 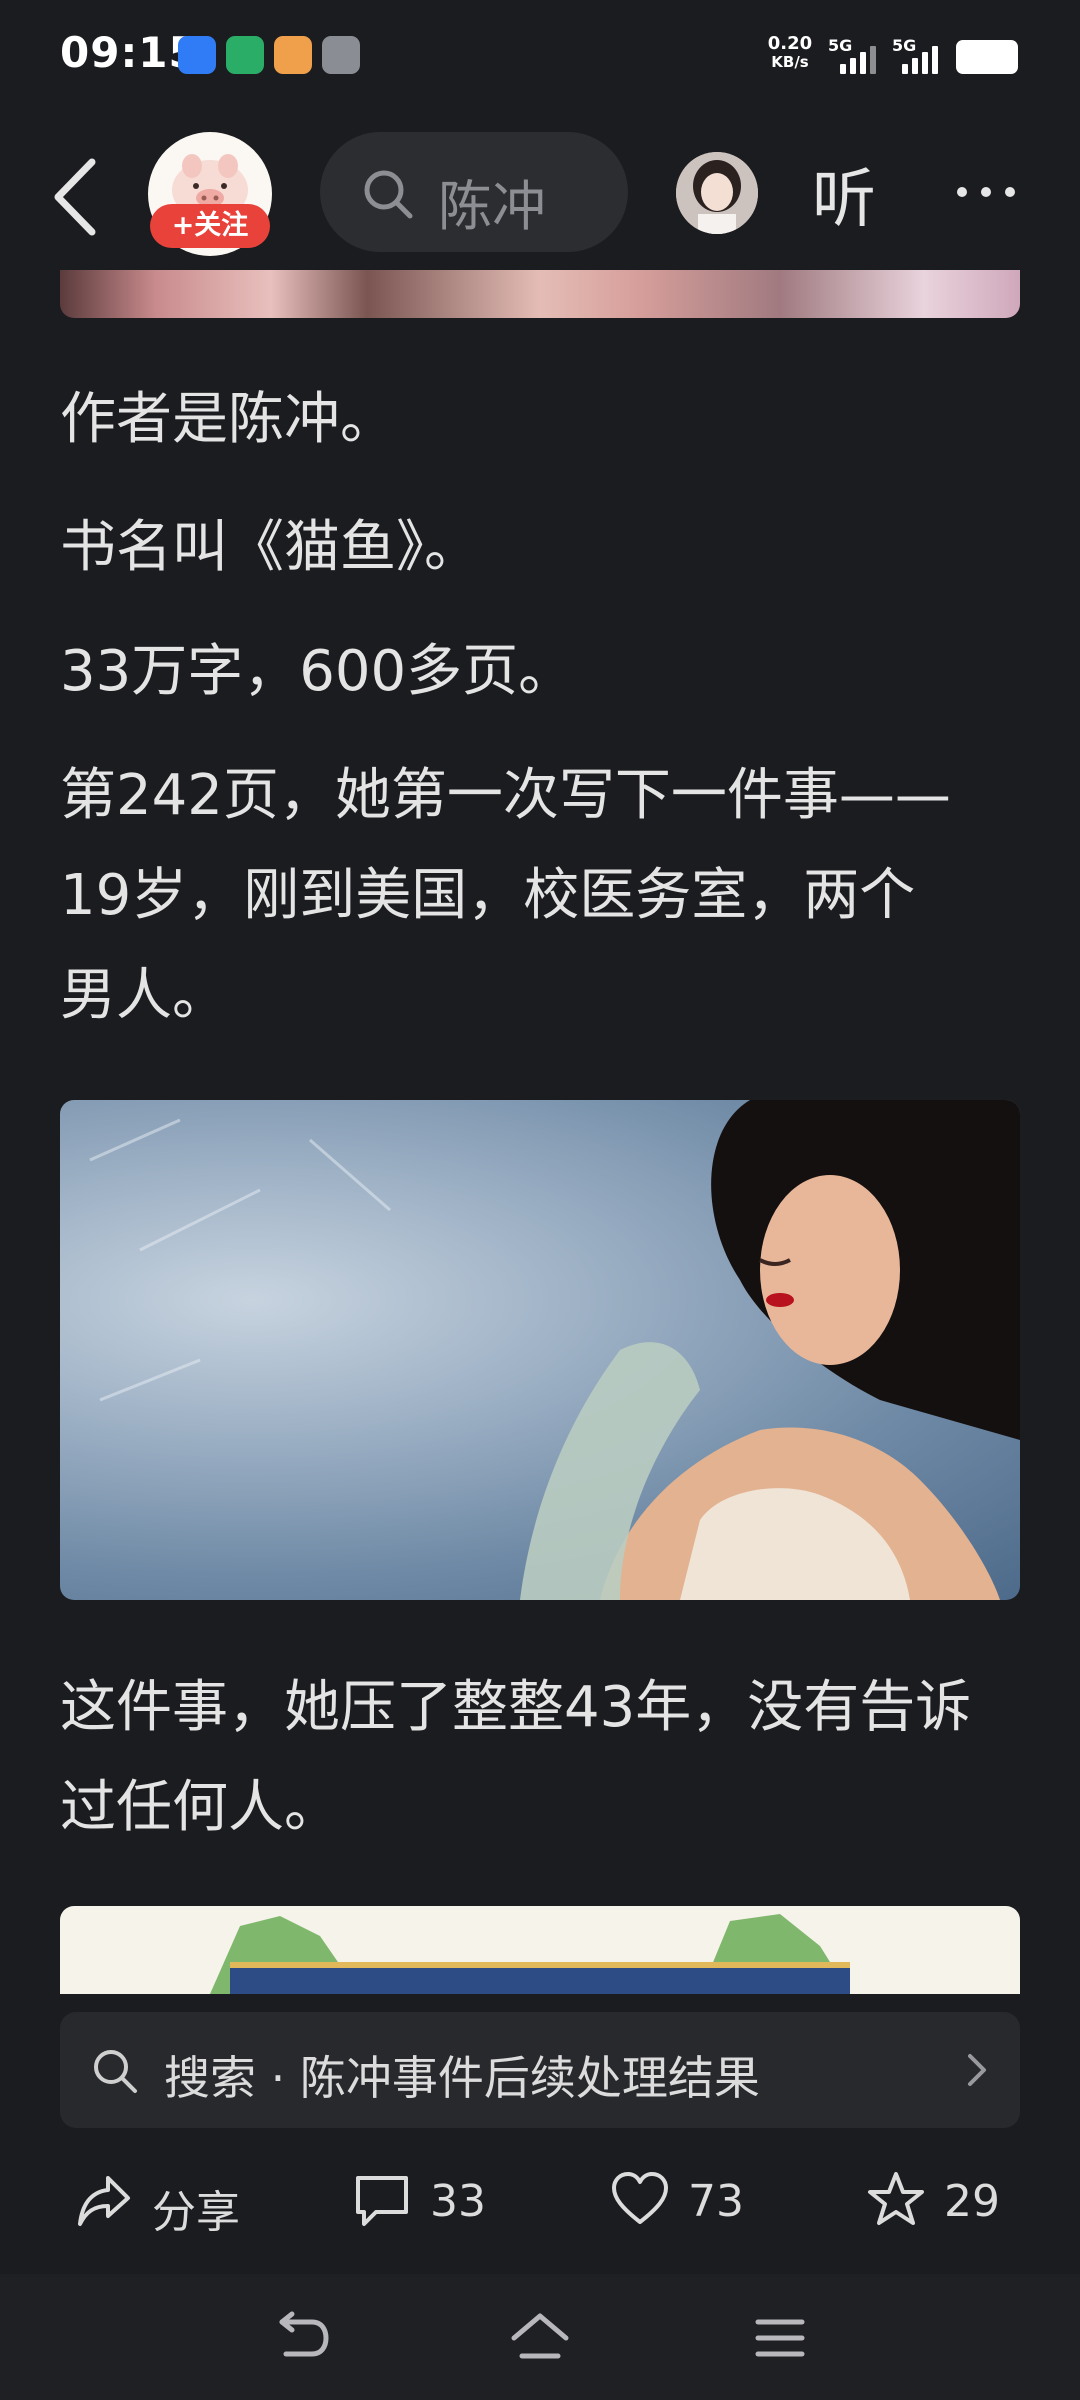 I want to click on article-image-bottom, so click(x=540, y=1950).